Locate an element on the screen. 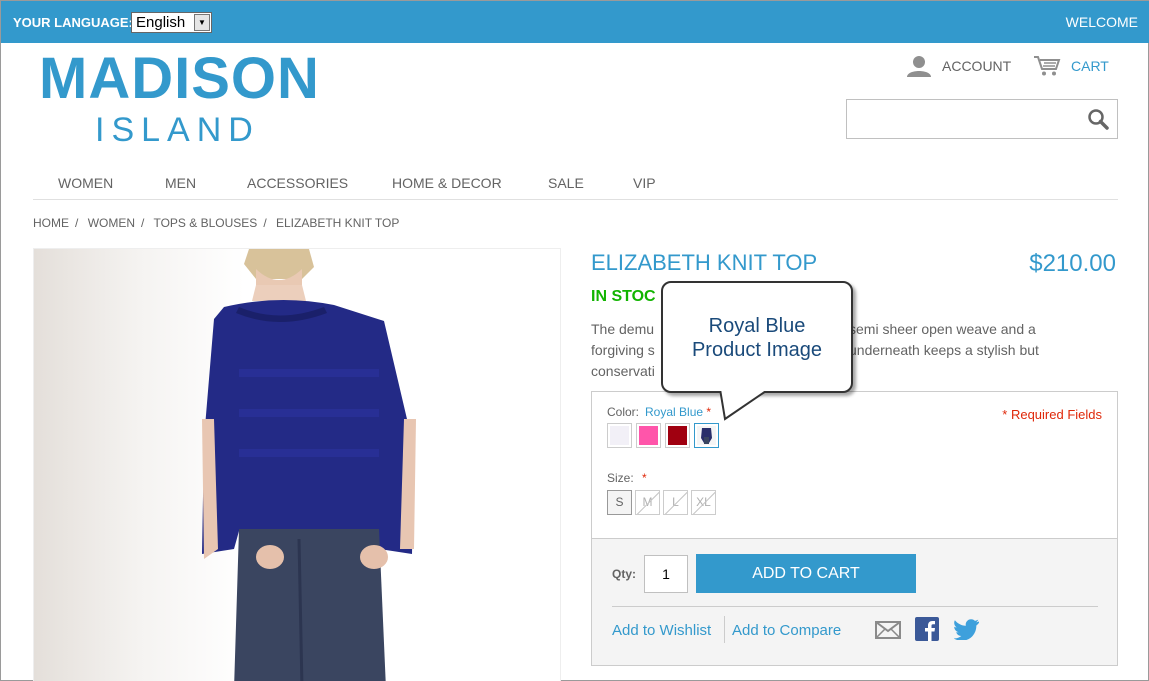 The image size is (1149, 681). qty-input: 1 is located at coordinates (666, 574).